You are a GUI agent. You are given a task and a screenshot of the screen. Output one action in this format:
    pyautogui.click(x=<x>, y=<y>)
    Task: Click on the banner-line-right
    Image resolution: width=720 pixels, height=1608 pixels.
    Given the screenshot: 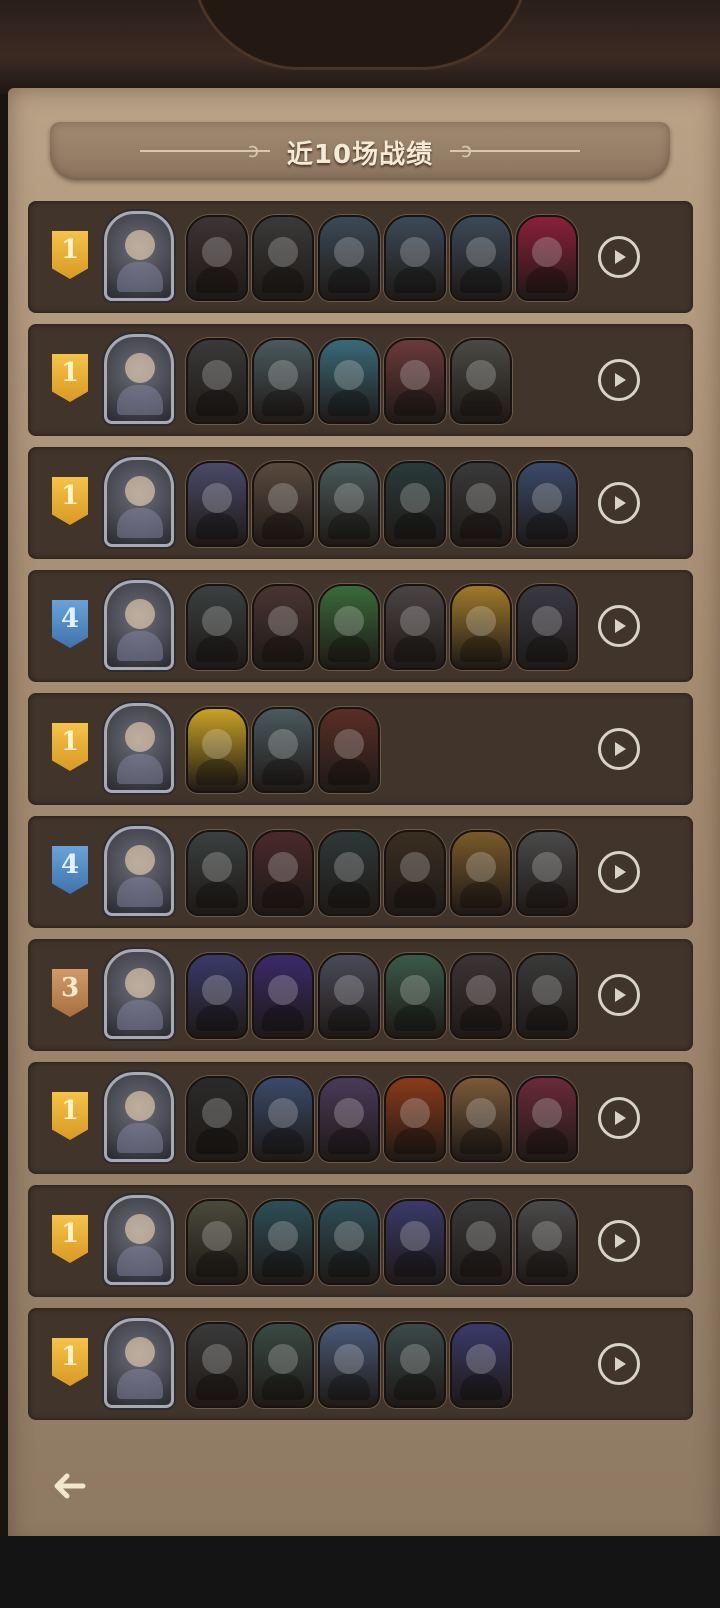 What is the action you would take?
    pyautogui.click(x=515, y=151)
    